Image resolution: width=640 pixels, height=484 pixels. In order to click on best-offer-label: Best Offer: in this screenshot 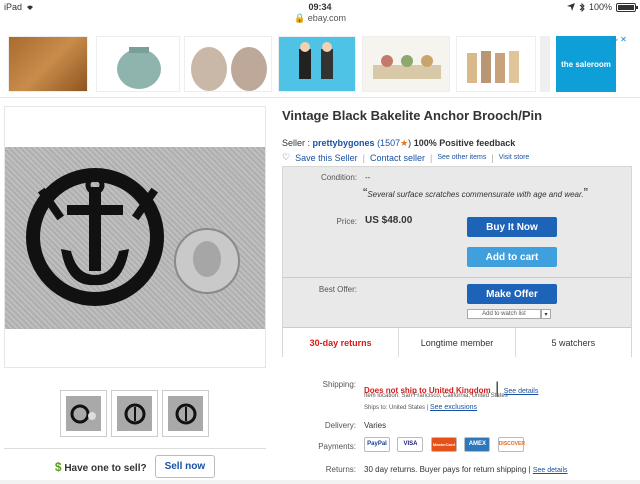, I will do `click(337, 289)`.